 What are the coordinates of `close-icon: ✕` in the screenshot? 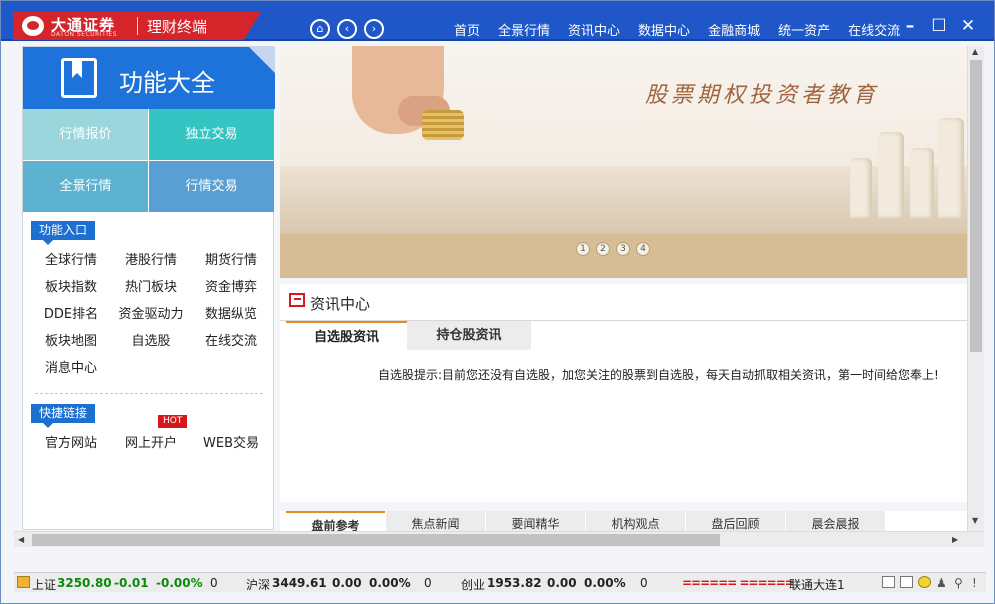 It's located at (968, 26).